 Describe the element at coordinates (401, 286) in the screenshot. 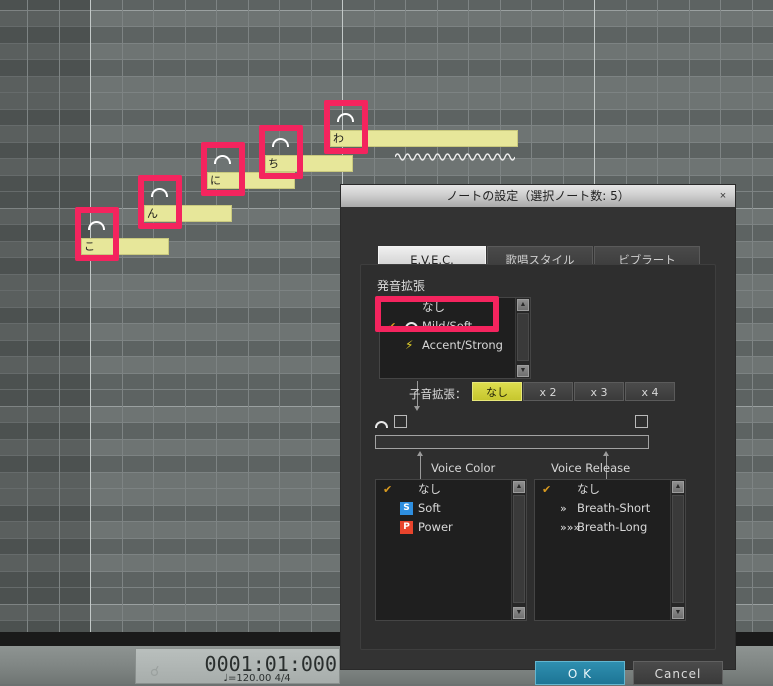

I see `pronunciation-section-label: 発音拡張` at that location.